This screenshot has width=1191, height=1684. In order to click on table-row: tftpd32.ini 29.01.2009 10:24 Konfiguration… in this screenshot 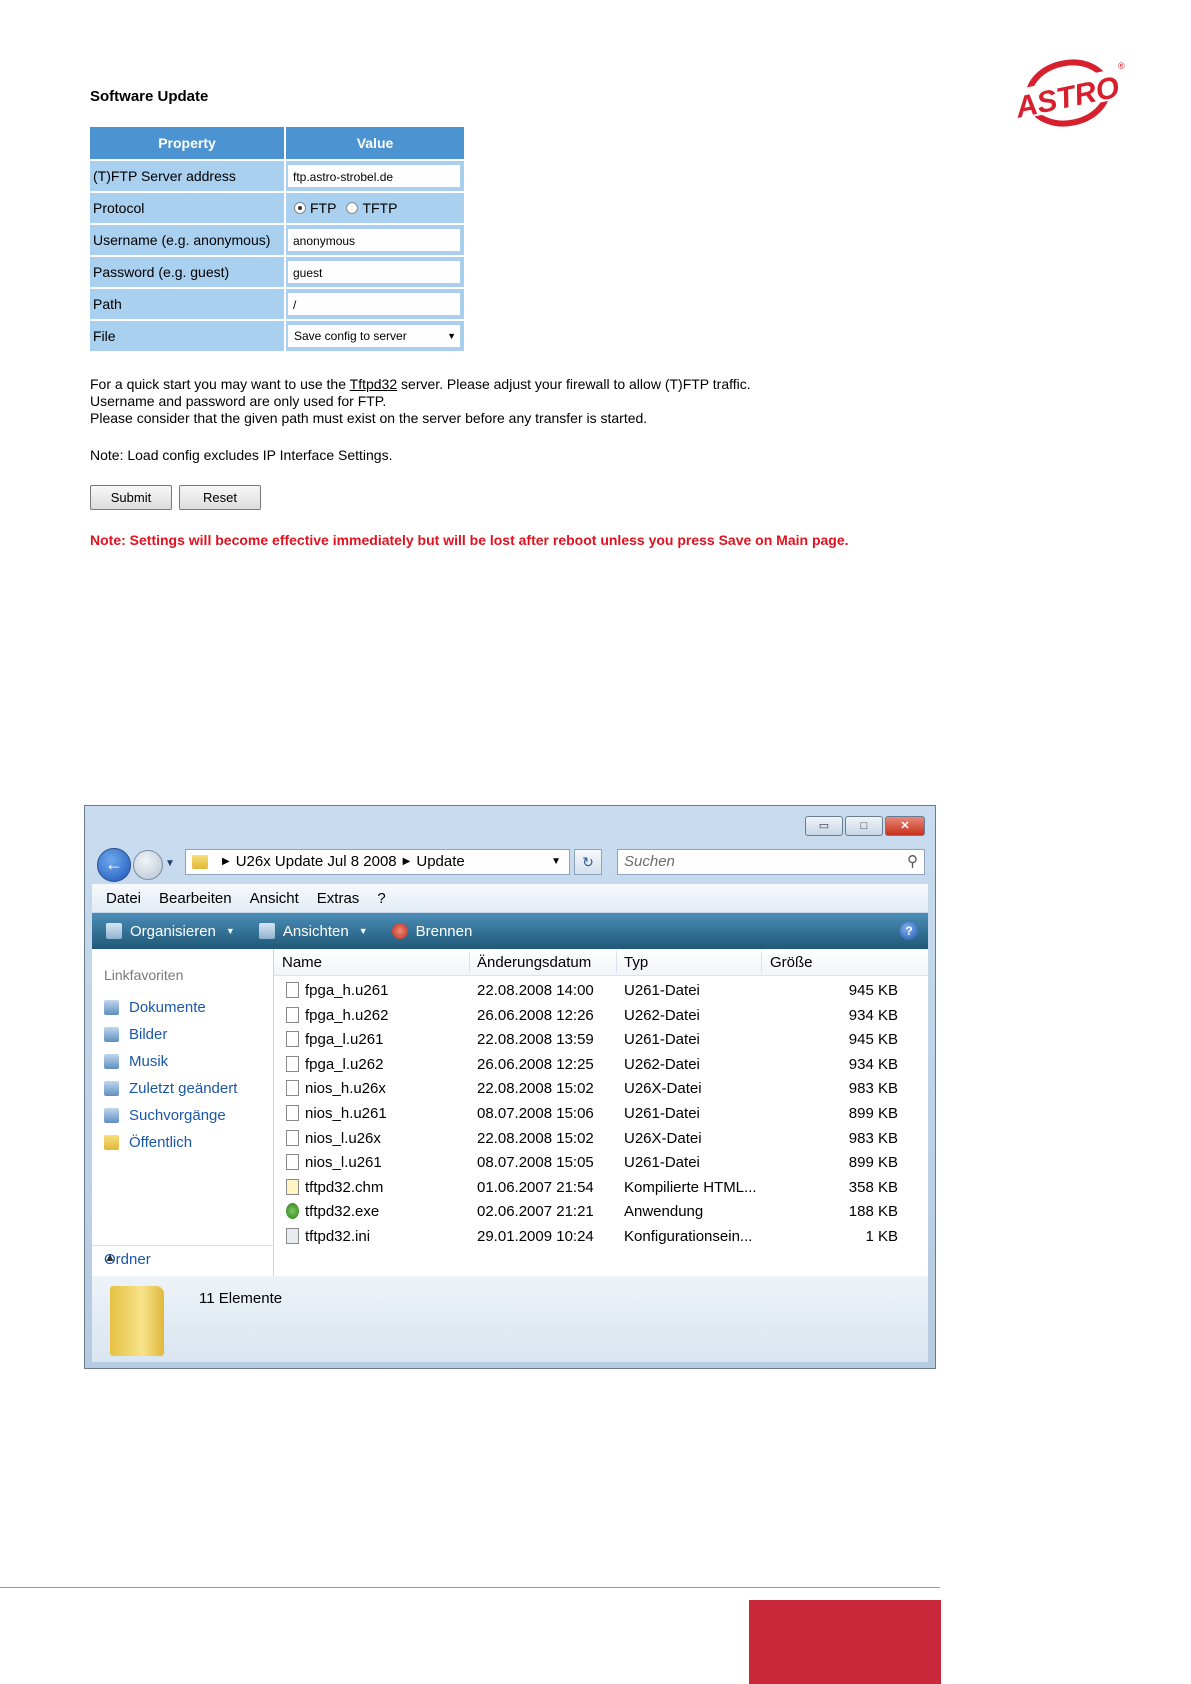, I will do `click(601, 1237)`.